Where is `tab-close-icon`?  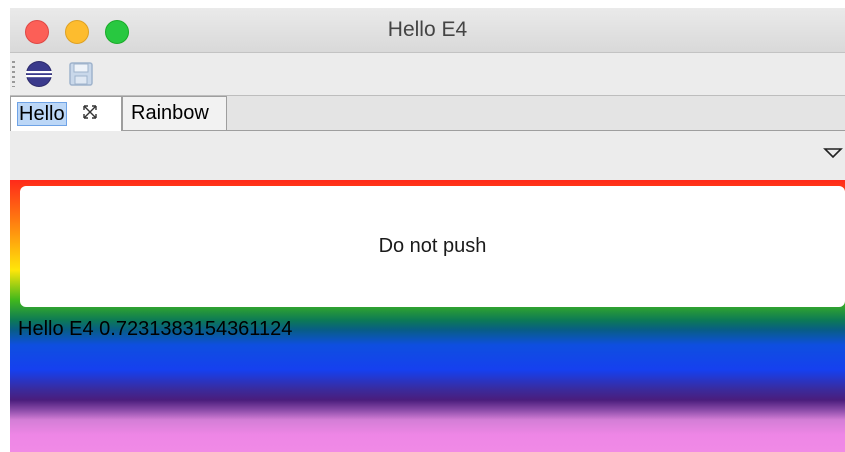 tab-close-icon is located at coordinates (90, 114).